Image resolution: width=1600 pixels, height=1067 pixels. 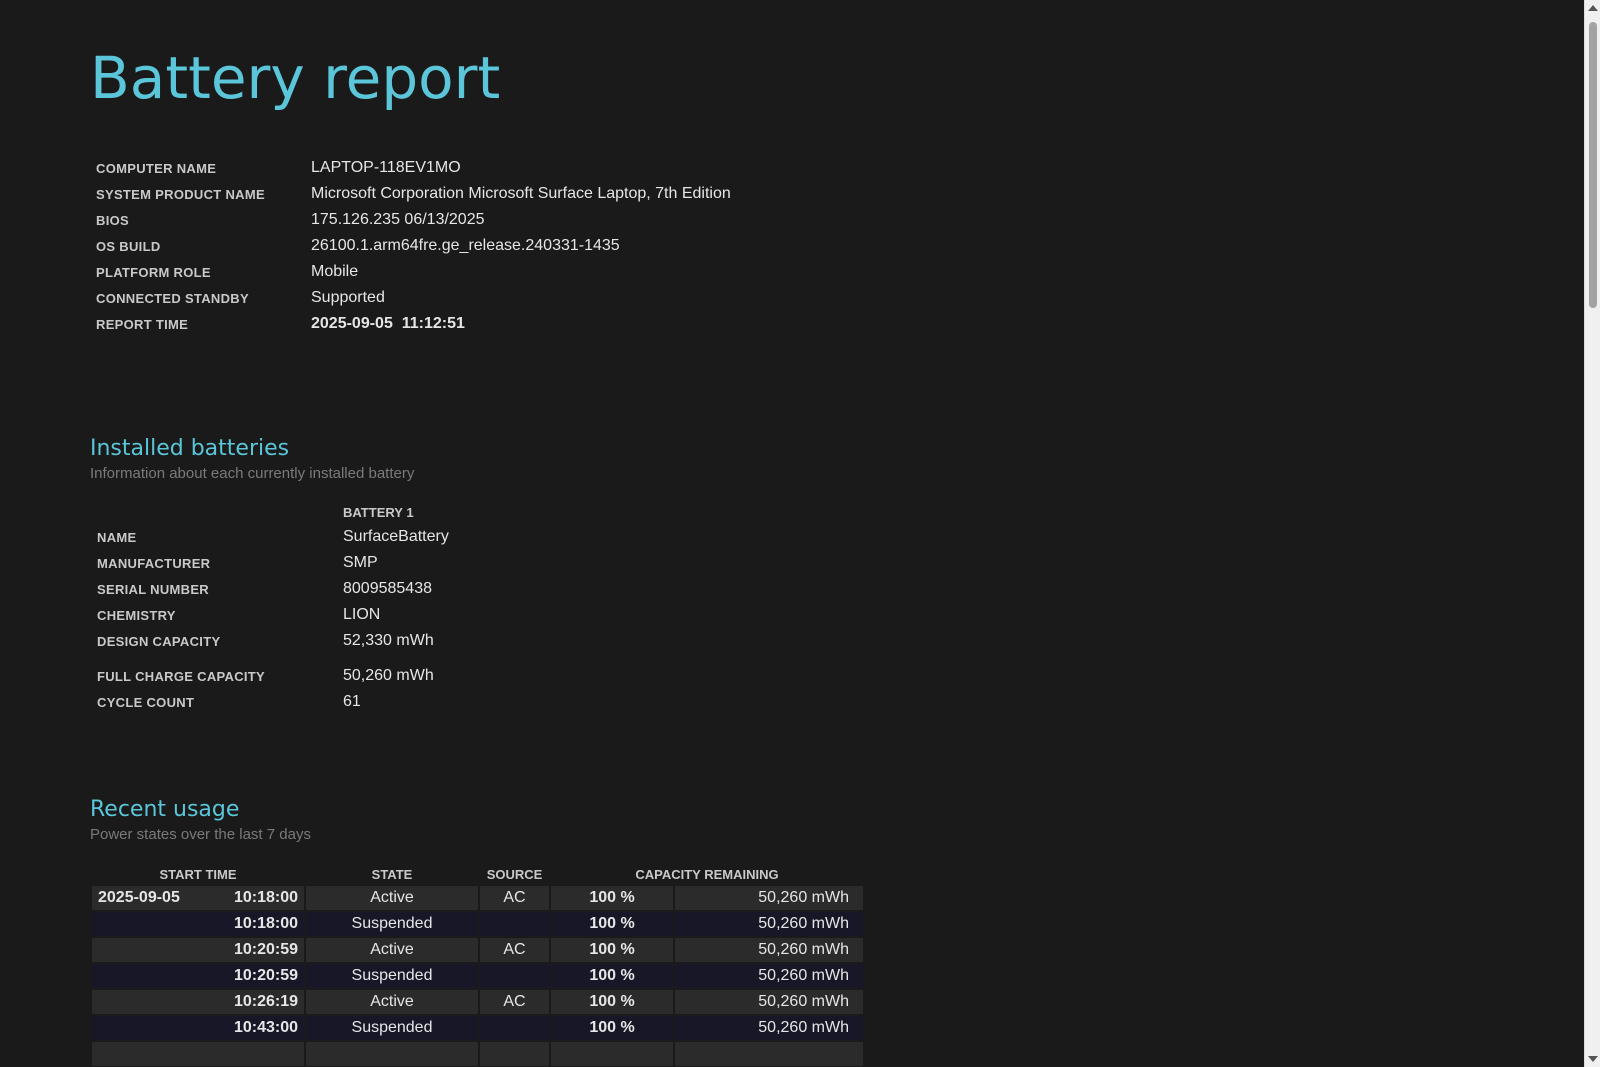 I want to click on battery-row-full-charge-capacity: FULL CHARGE CAPACITY 50,260 mWh, so click(x=273, y=671).